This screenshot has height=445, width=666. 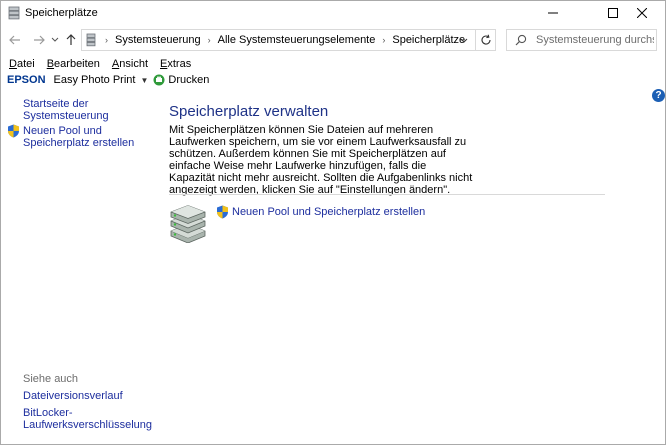 I want to click on bitlocker-link: BitLocker-Laufwerksverschlüsselung, so click(x=87, y=419).